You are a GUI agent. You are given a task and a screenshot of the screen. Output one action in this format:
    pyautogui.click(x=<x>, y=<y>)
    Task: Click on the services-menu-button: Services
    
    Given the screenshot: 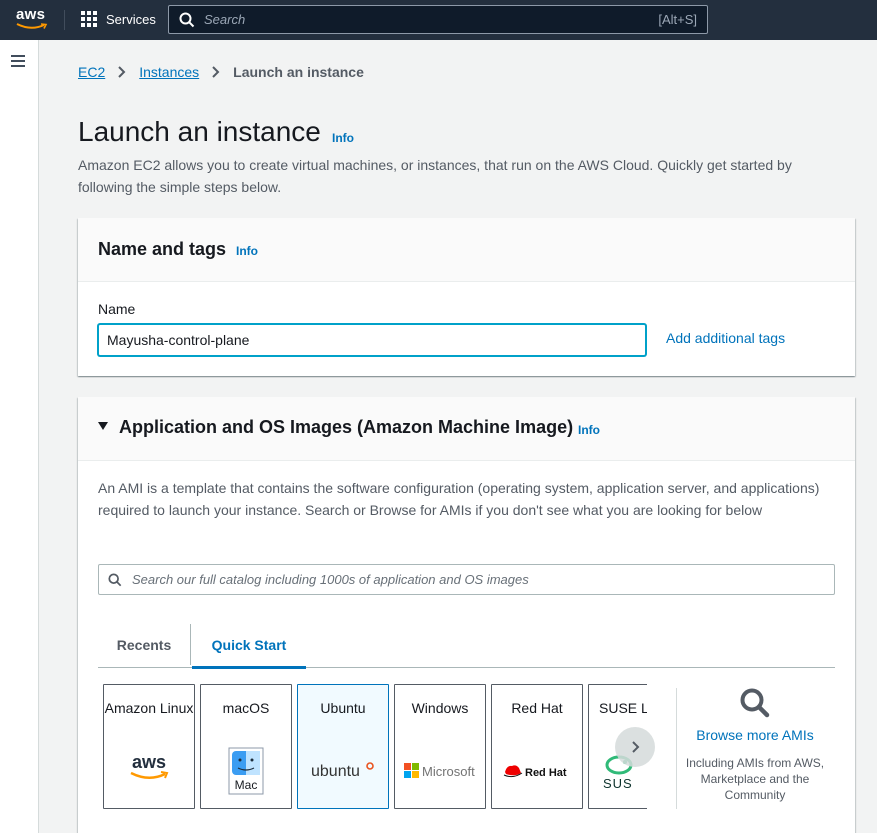 What is the action you would take?
    pyautogui.click(x=118, y=19)
    